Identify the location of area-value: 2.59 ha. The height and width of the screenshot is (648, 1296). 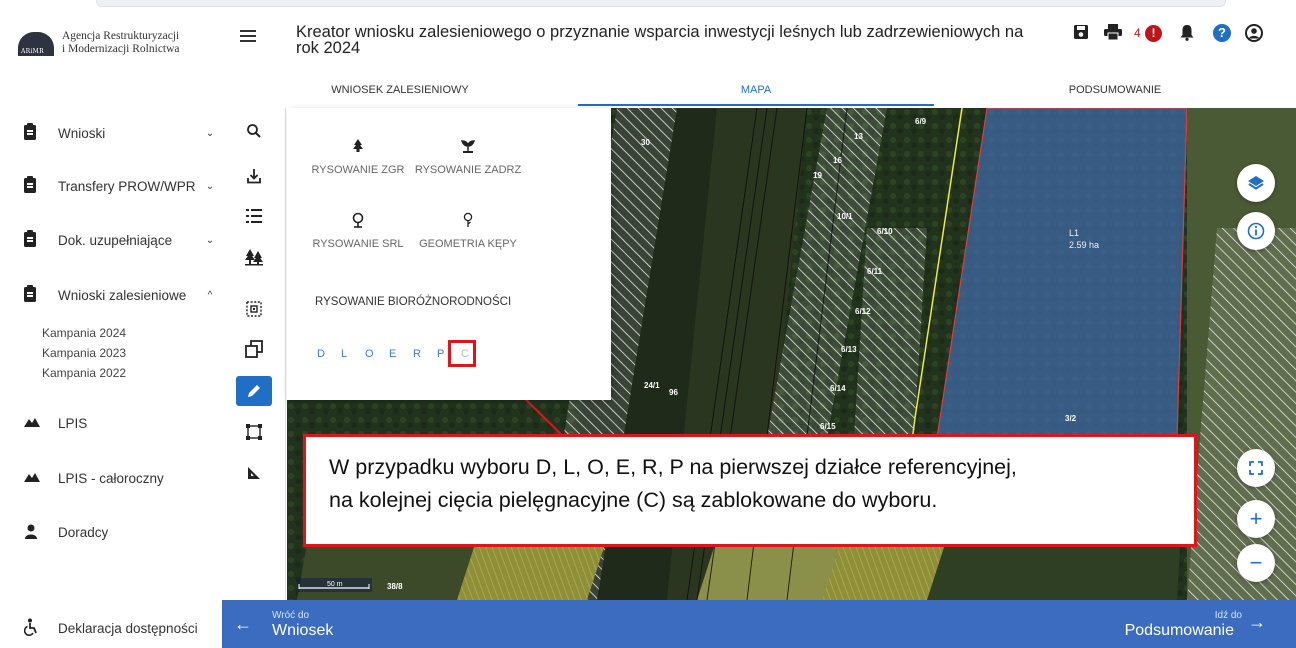
(1084, 245).